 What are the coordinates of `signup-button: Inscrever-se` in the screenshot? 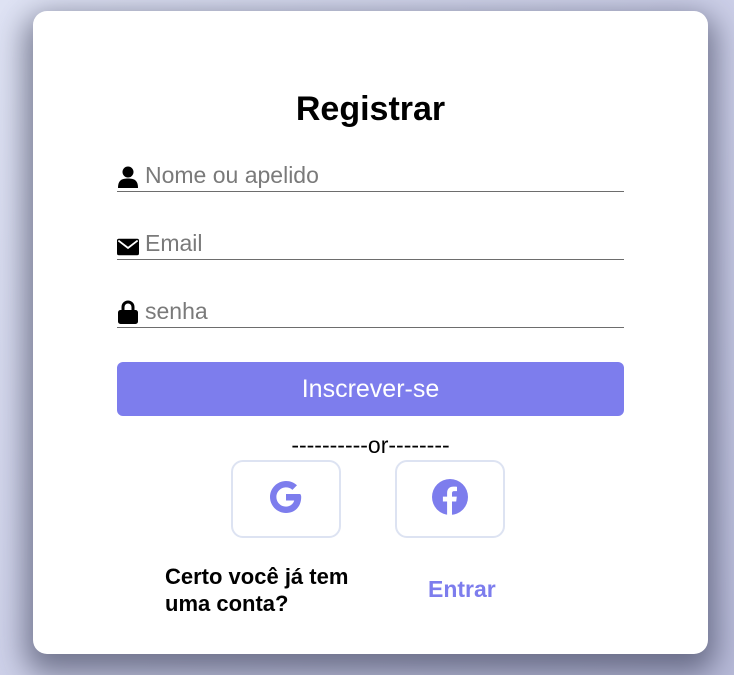 It's located at (370, 389).